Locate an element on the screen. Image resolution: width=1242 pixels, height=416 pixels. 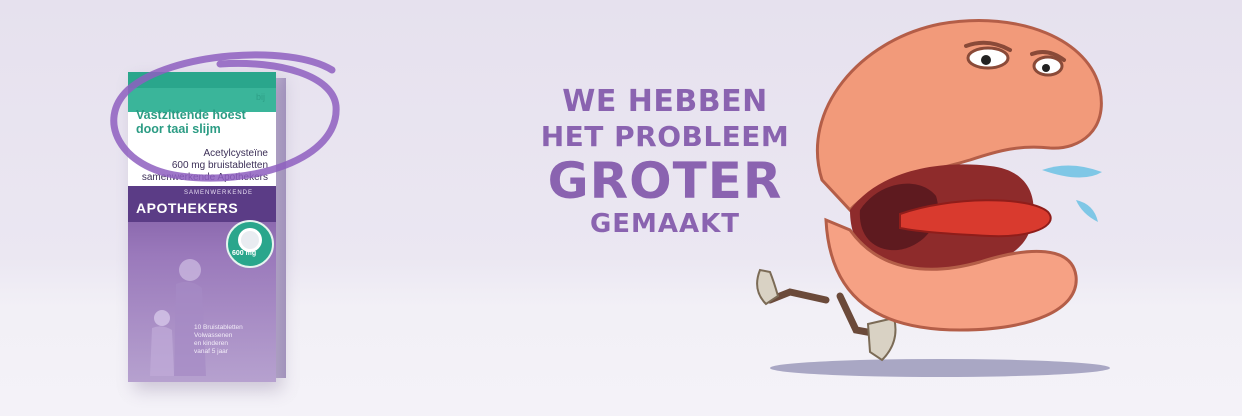
back-shoe is located at coordinates (768, 287).